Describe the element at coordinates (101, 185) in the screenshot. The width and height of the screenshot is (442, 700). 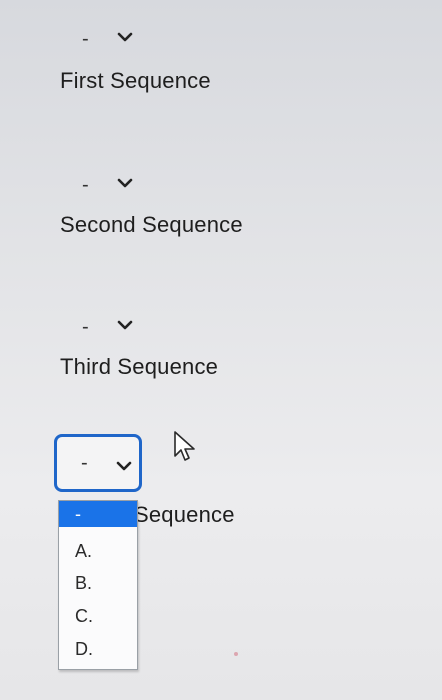
I see `second-sequence-select: -` at that location.